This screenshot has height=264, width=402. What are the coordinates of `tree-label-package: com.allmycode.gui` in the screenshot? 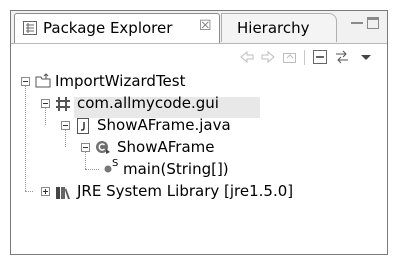 It's located at (148, 103).